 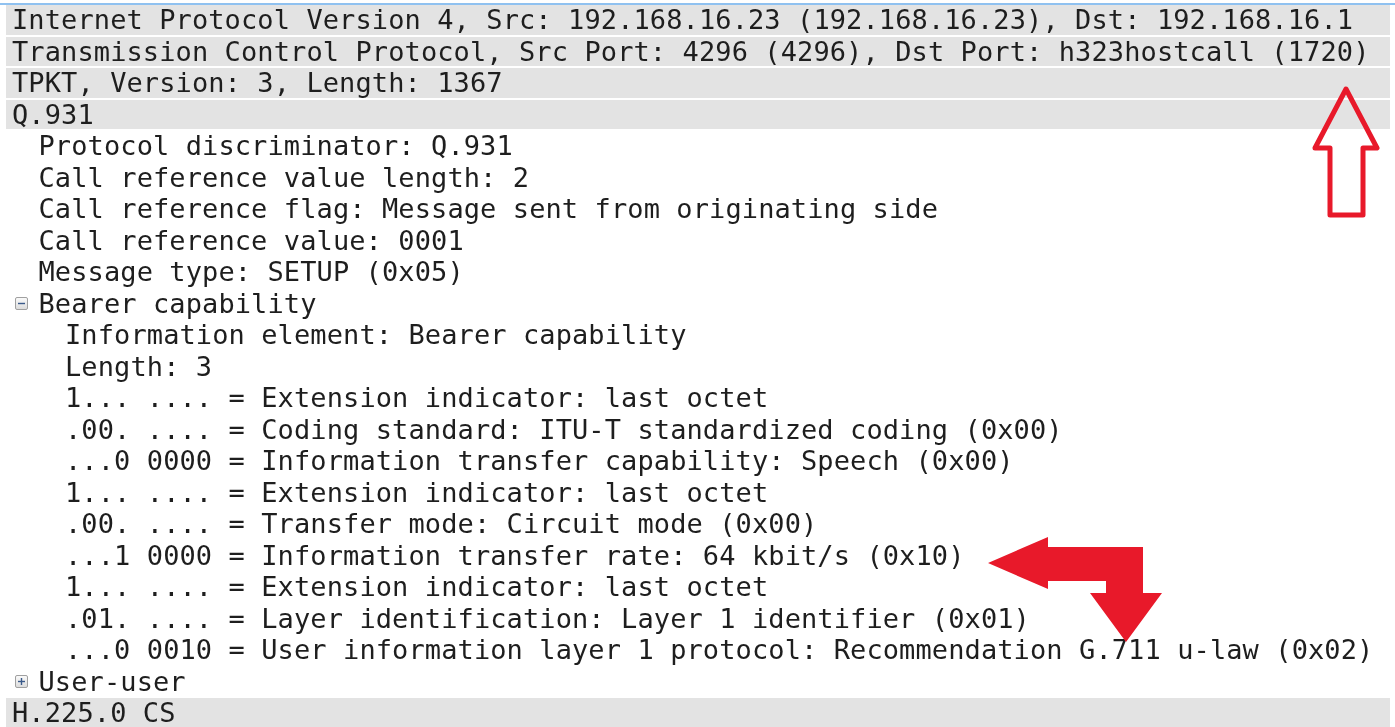 What do you see at coordinates (139, 366) in the screenshot?
I see `tree-label: Length: 3` at bounding box center [139, 366].